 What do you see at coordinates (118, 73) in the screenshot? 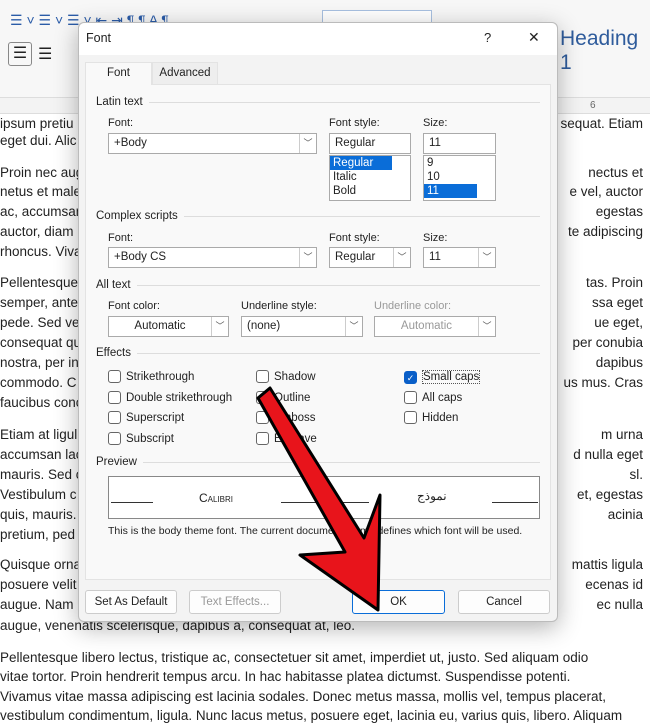
I see `tab-font: Font` at bounding box center [118, 73].